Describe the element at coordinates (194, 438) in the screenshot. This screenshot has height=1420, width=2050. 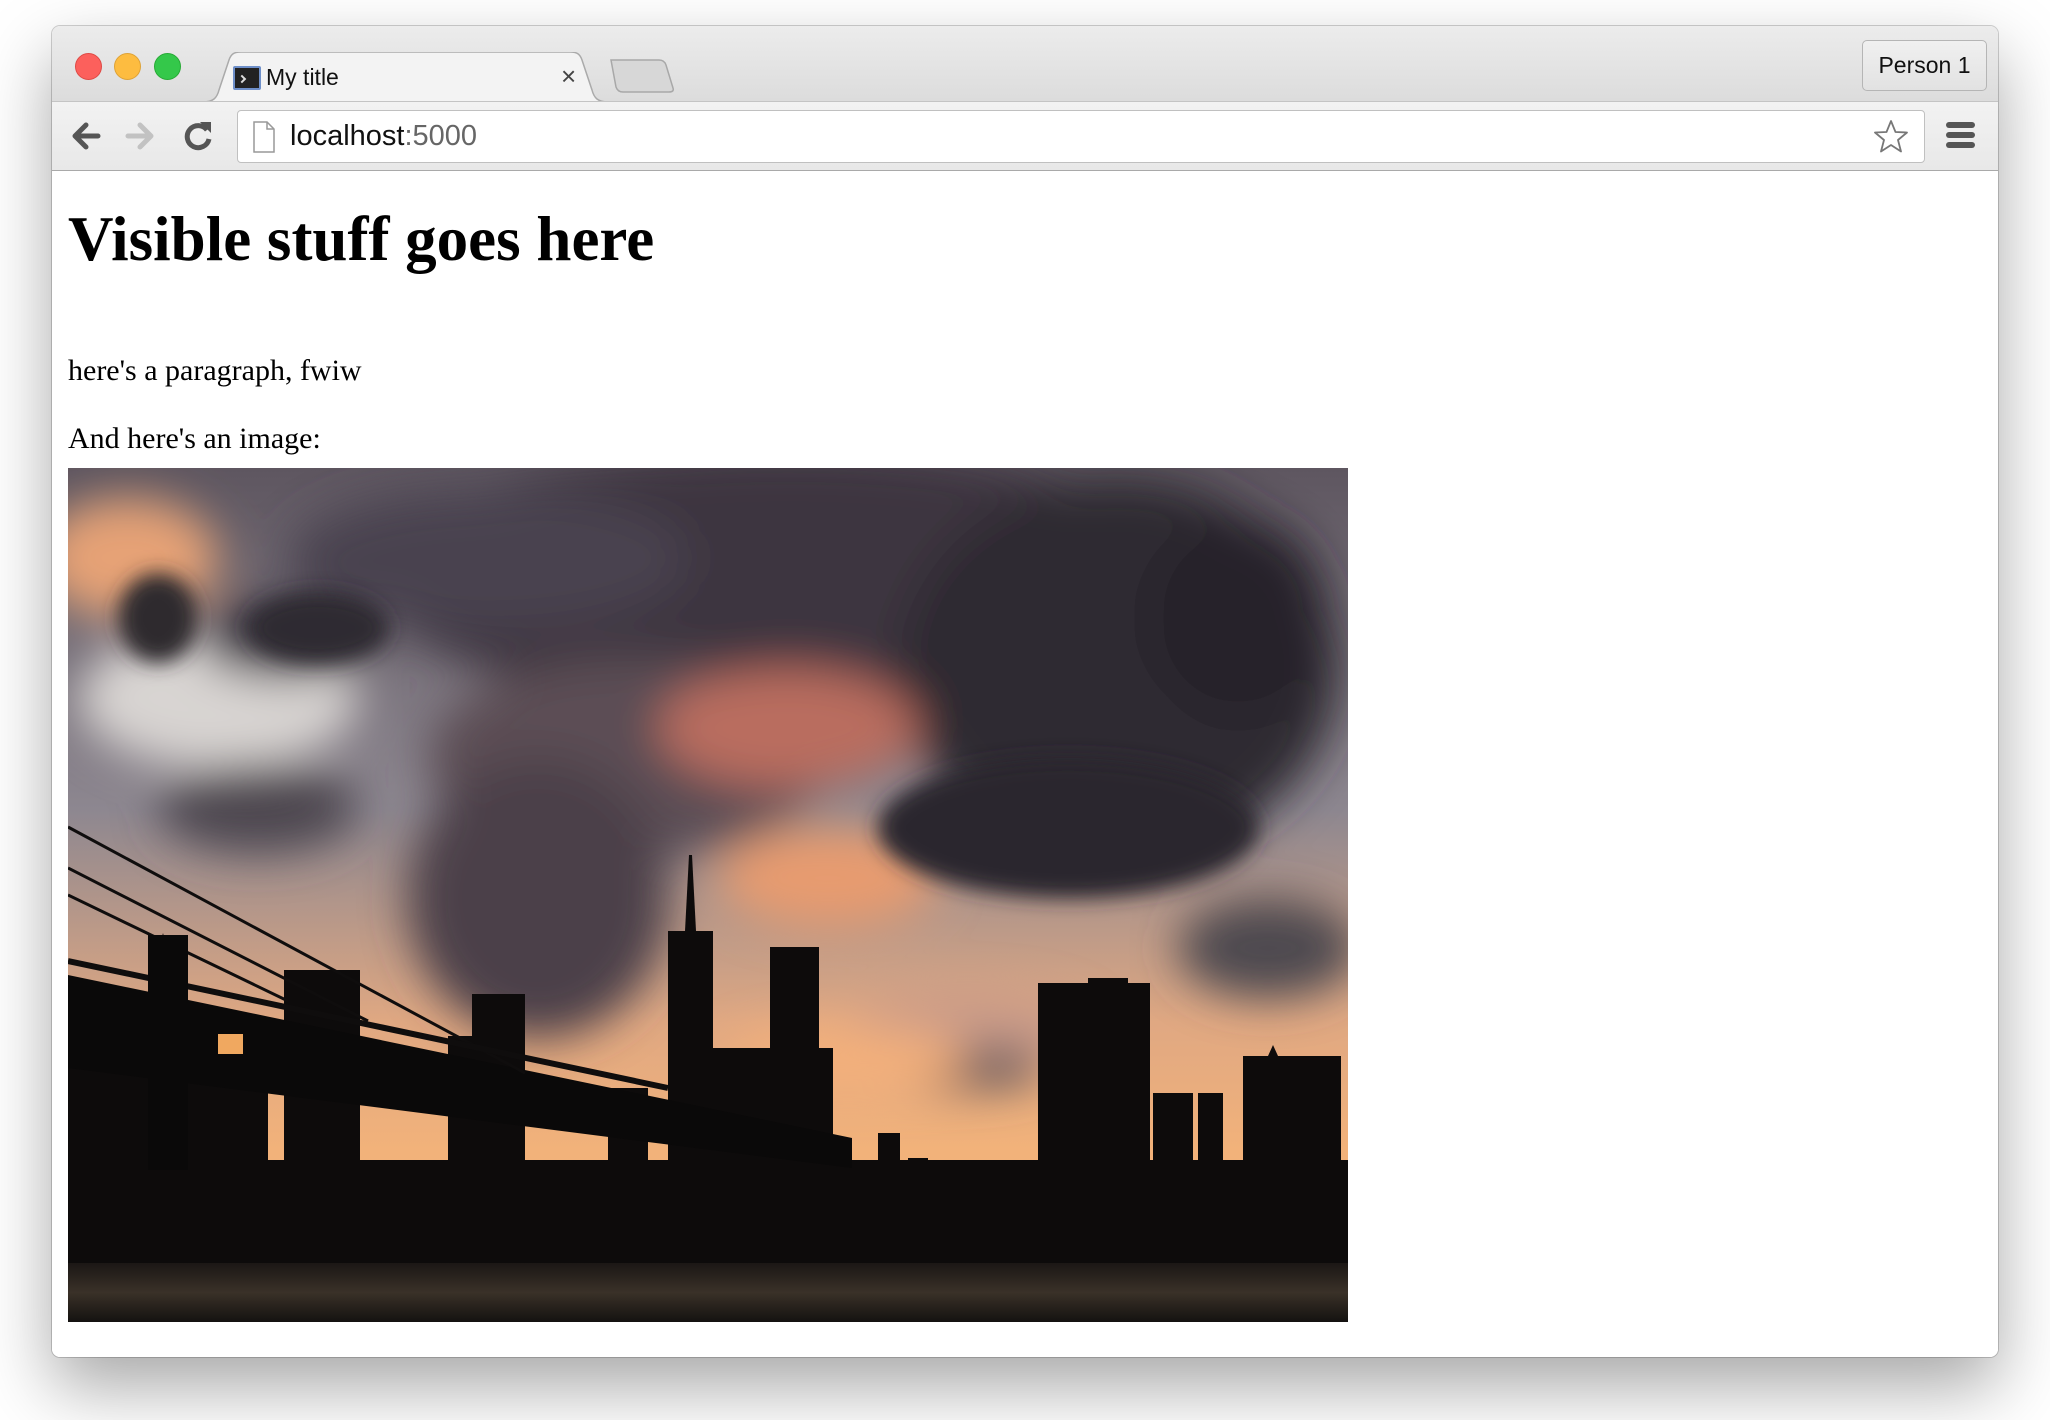
I see `image-caption: And here's an image:` at that location.